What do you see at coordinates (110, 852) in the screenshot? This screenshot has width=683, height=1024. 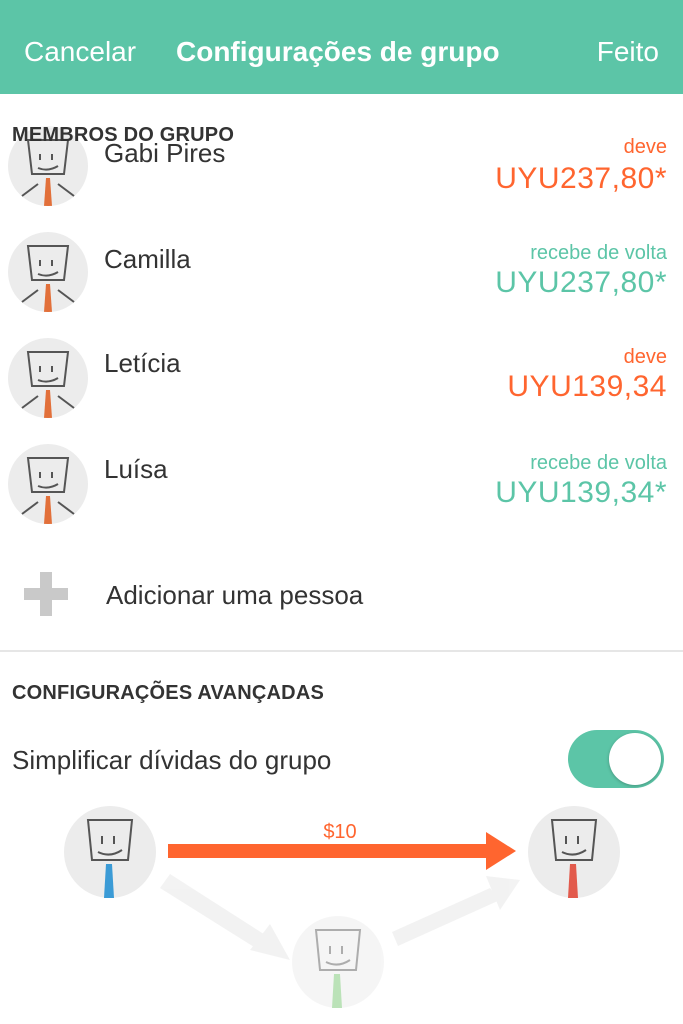 I see `avatar-left` at bounding box center [110, 852].